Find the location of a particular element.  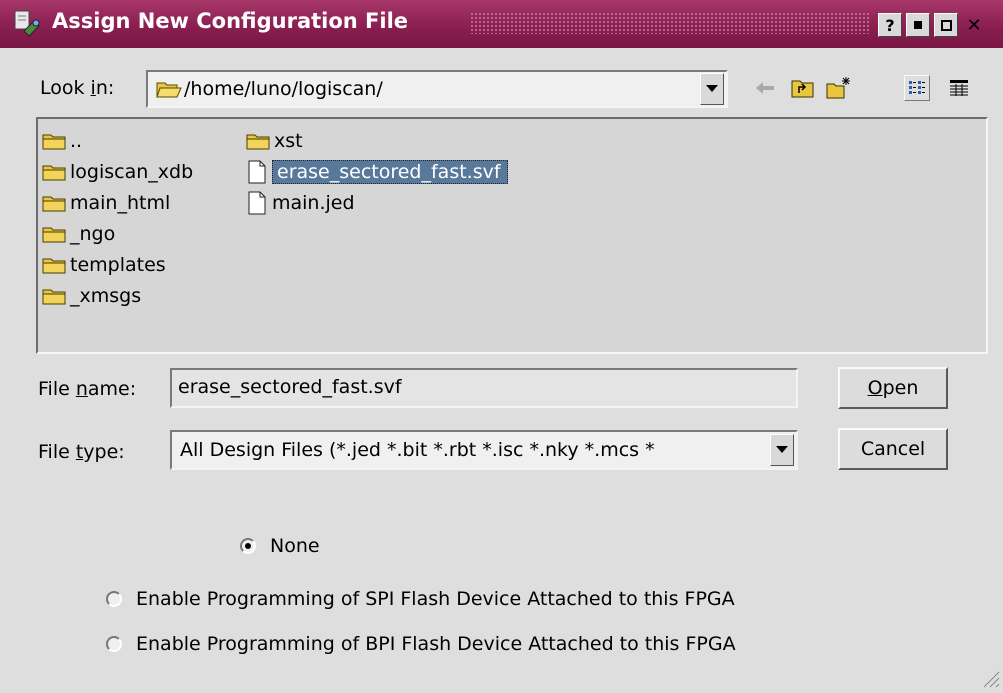

look-in-dropdown-button is located at coordinates (712, 89).